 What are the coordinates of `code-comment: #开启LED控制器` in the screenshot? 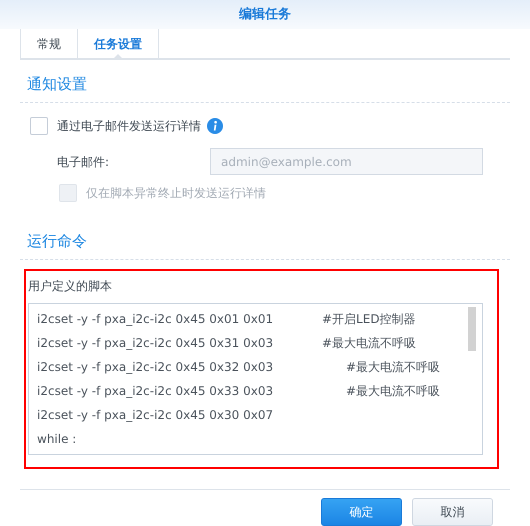 It's located at (369, 319).